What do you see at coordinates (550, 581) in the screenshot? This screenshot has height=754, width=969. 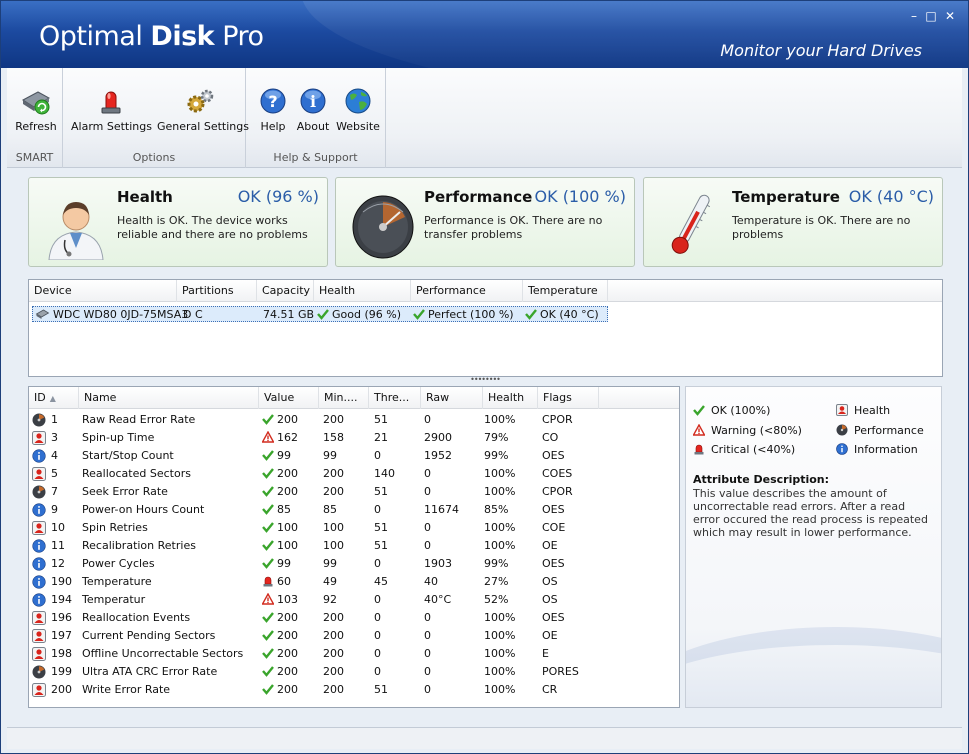 I see `cell-flags: OS` at bounding box center [550, 581].